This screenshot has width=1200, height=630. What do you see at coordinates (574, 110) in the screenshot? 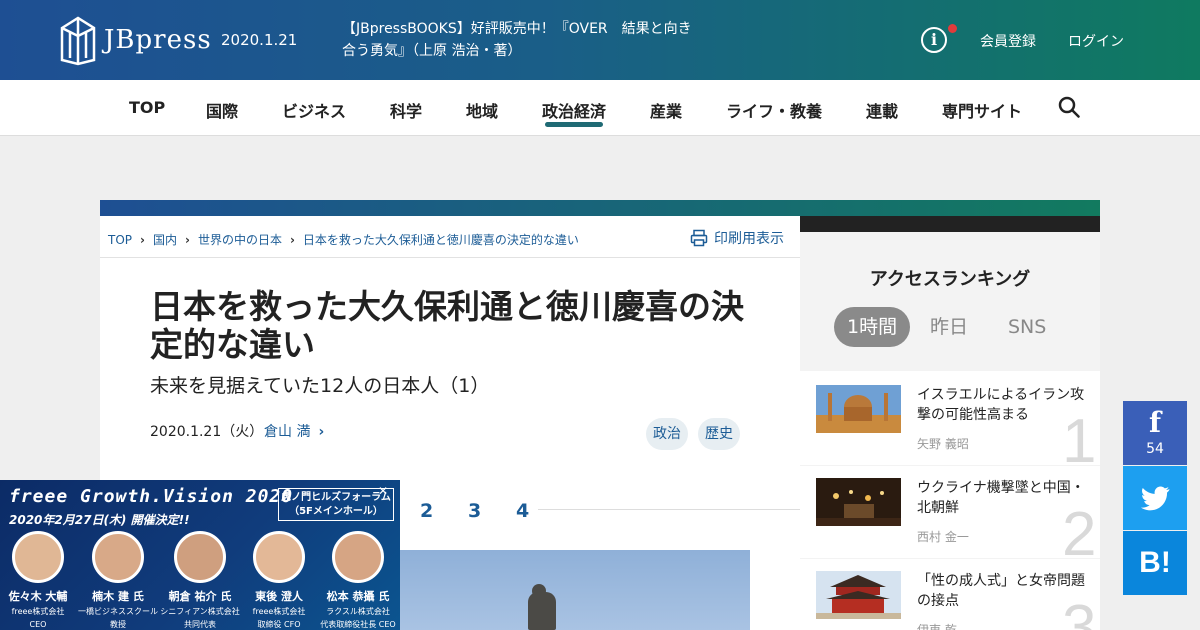
I see `nav-item-politics-economy: 政治経済` at bounding box center [574, 110].